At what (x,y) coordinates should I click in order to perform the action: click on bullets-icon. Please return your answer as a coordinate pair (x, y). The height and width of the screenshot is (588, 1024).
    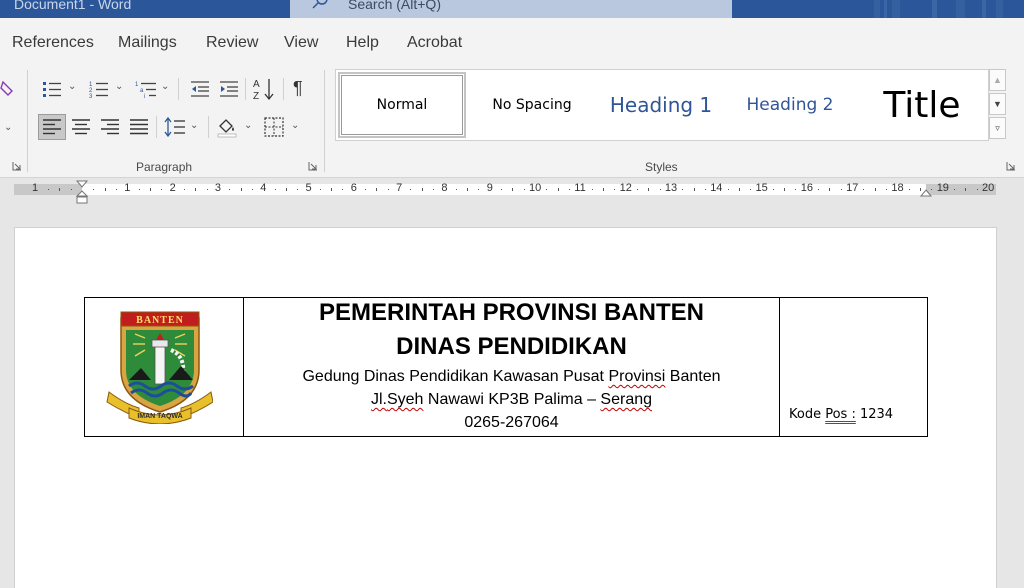
    Looking at the image, I should click on (52, 89).